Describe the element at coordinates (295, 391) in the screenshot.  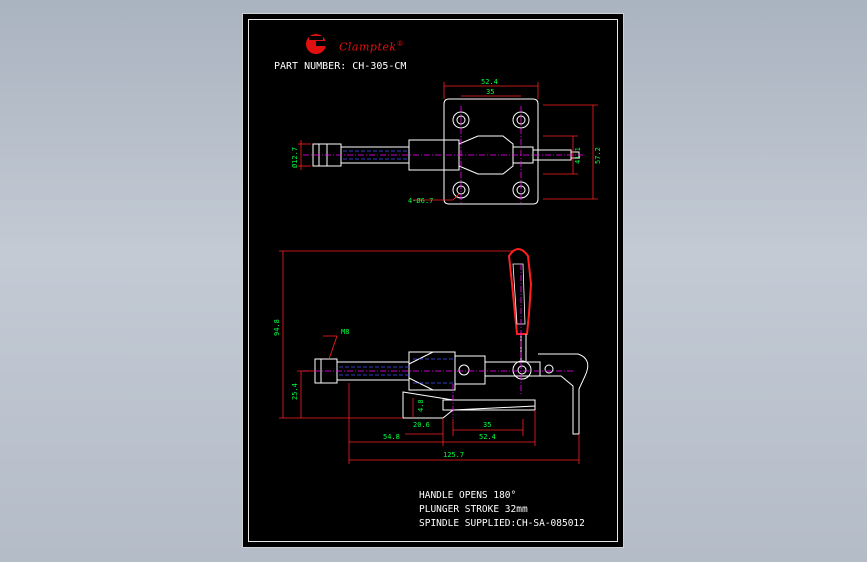
I see `dim-base-height: 25.4` at that location.